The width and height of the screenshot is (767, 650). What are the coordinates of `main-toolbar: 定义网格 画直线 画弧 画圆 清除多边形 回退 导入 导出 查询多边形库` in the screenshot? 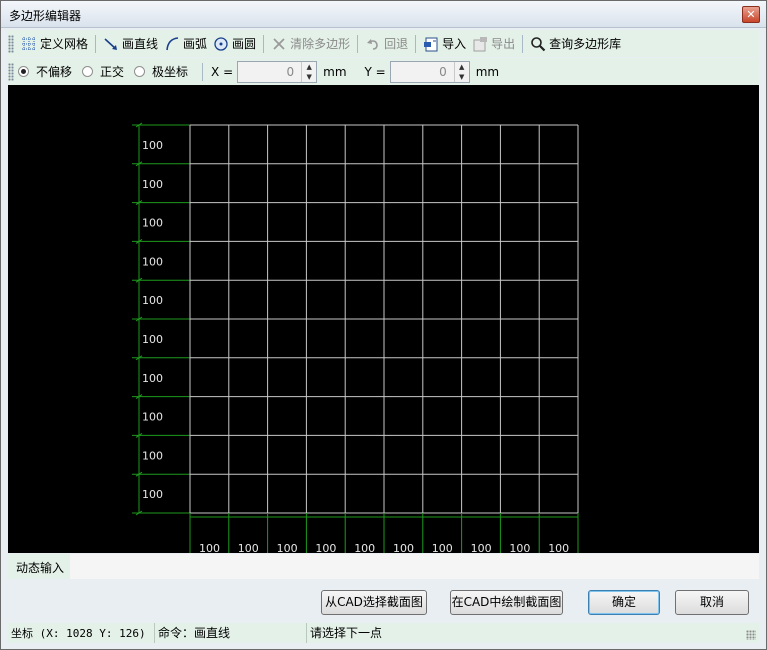 It's located at (383, 43).